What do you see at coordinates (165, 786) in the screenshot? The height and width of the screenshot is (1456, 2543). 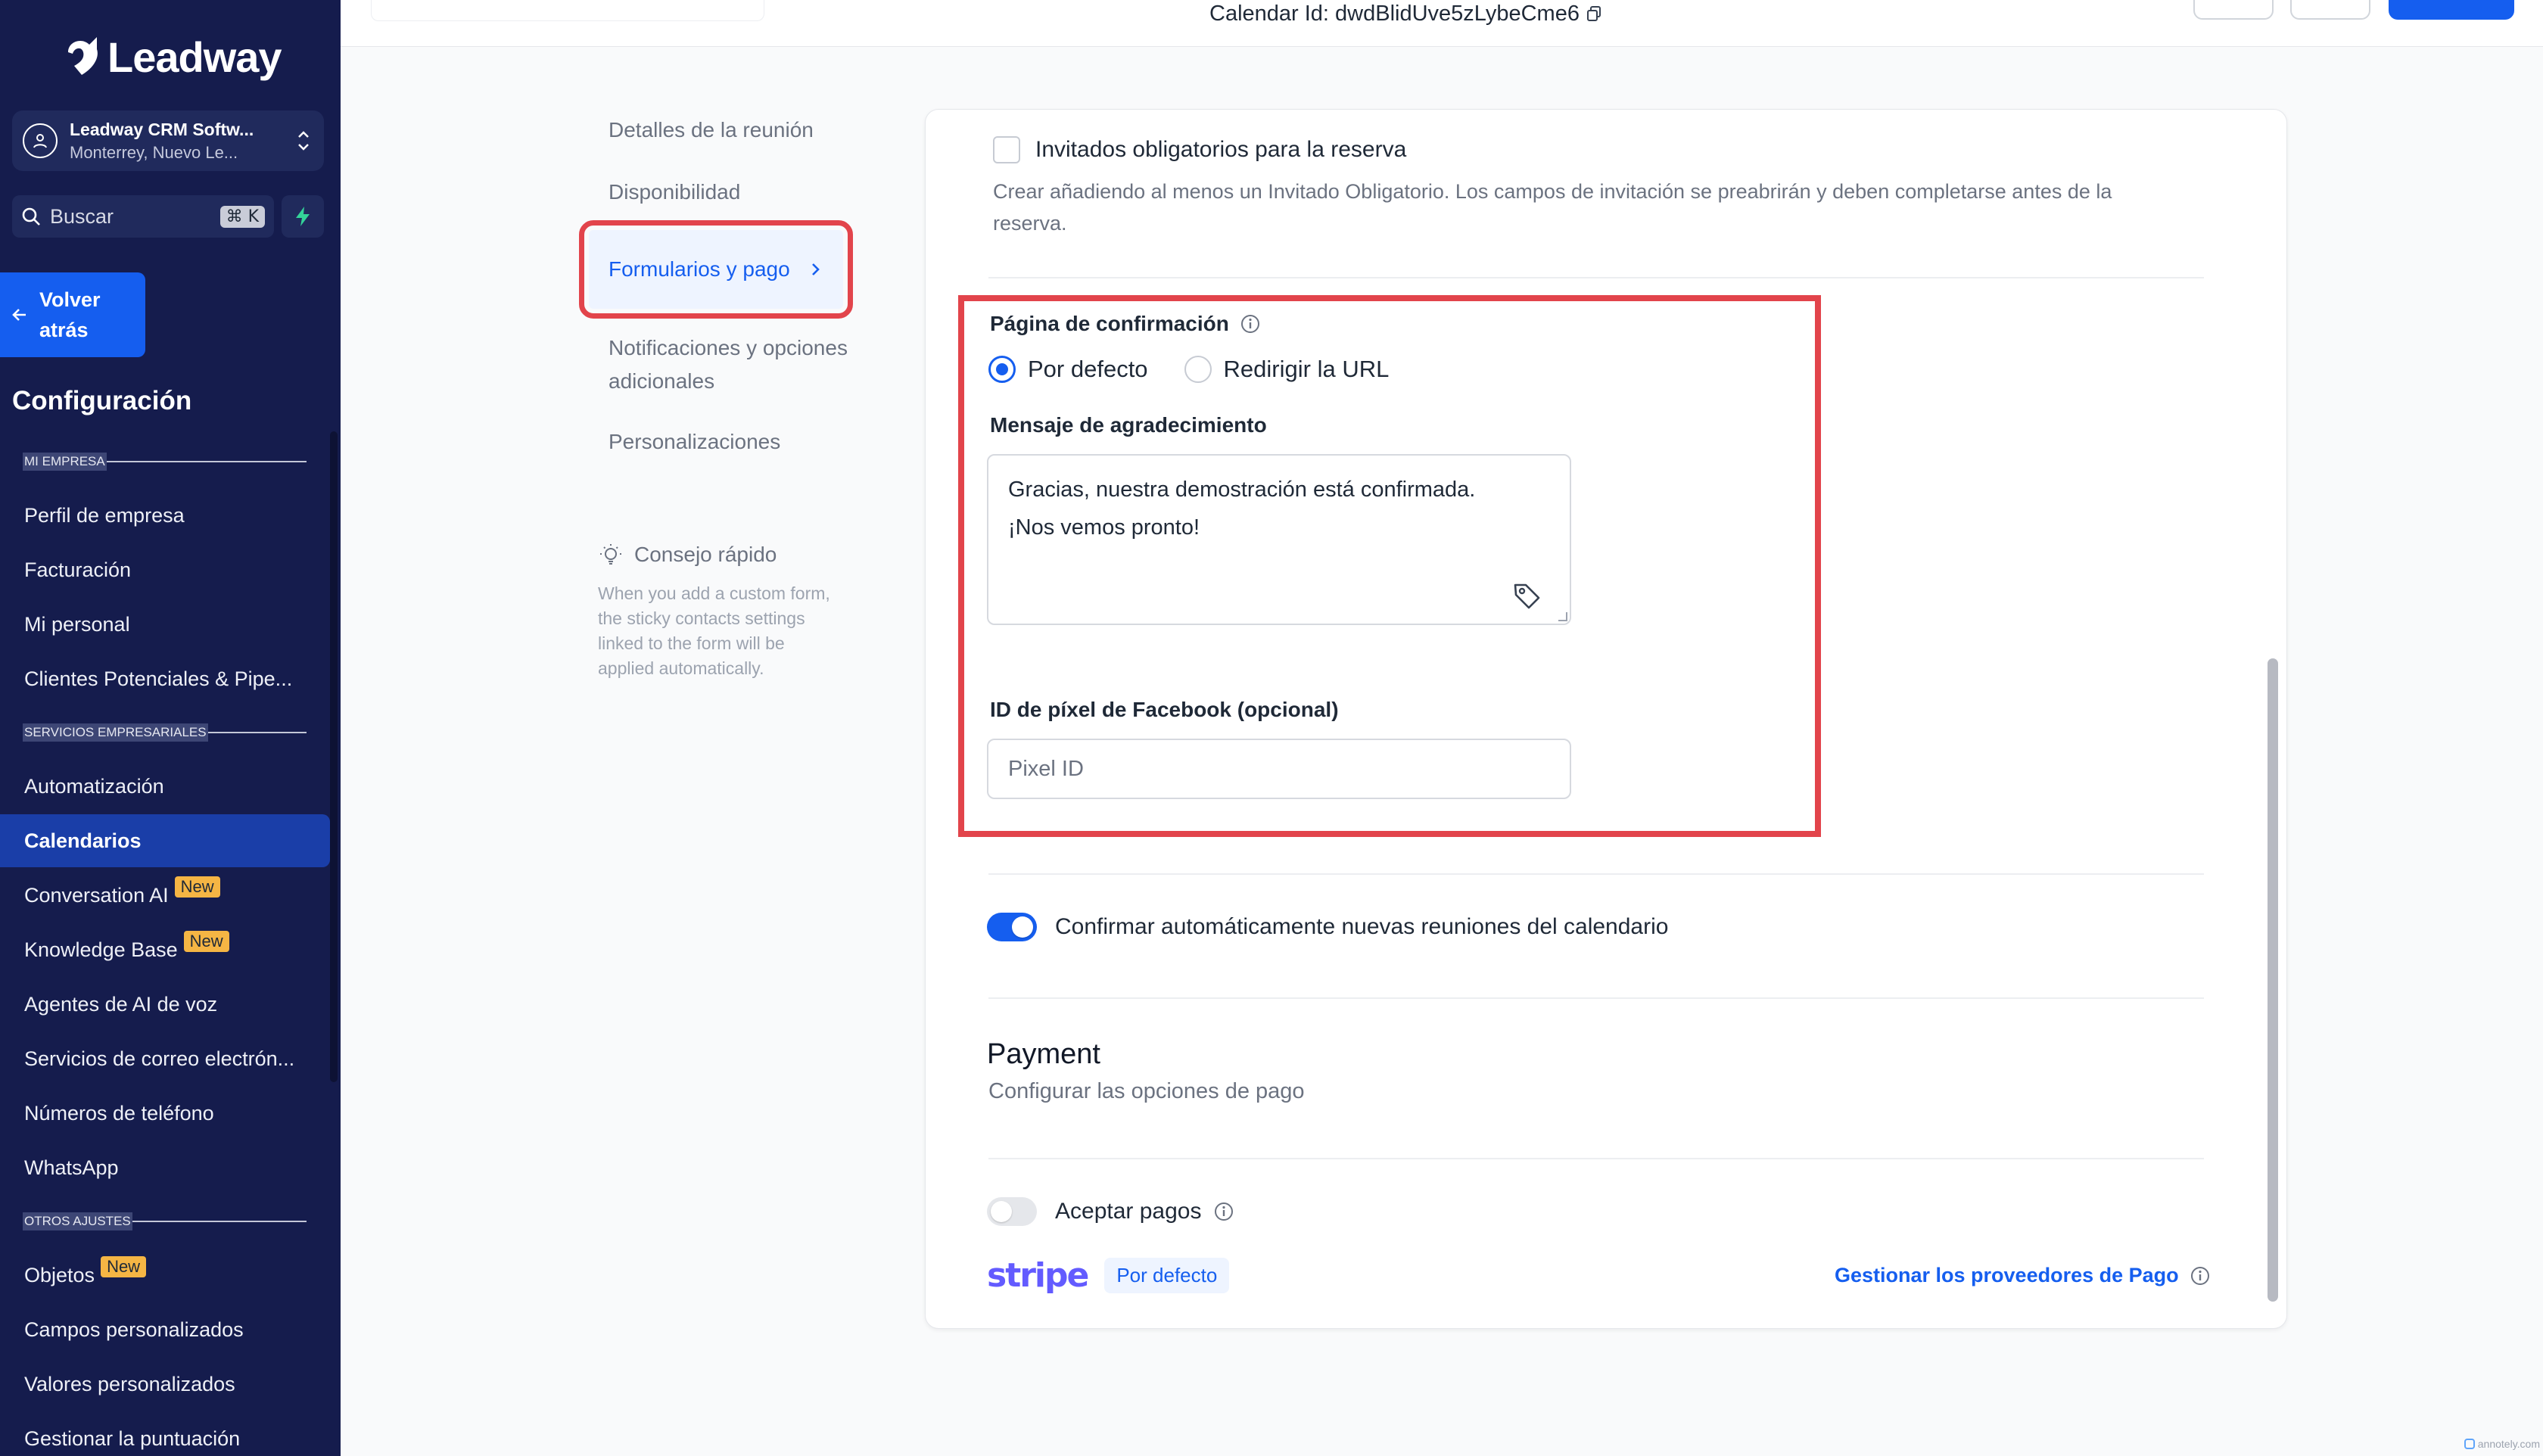 I see `sidebar-item-automation: Automatización` at bounding box center [165, 786].